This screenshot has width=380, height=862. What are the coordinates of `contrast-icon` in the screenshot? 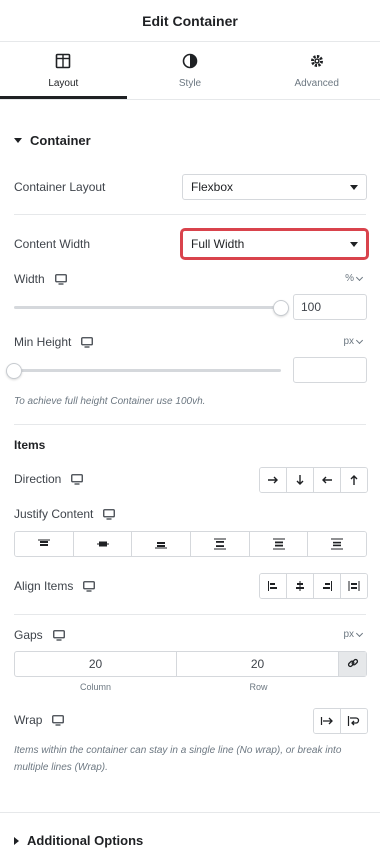 It's located at (190, 62).